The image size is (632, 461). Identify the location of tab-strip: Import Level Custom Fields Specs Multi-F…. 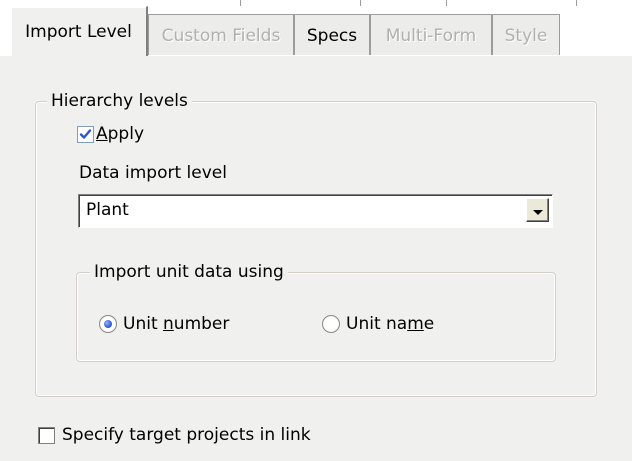
(316, 28).